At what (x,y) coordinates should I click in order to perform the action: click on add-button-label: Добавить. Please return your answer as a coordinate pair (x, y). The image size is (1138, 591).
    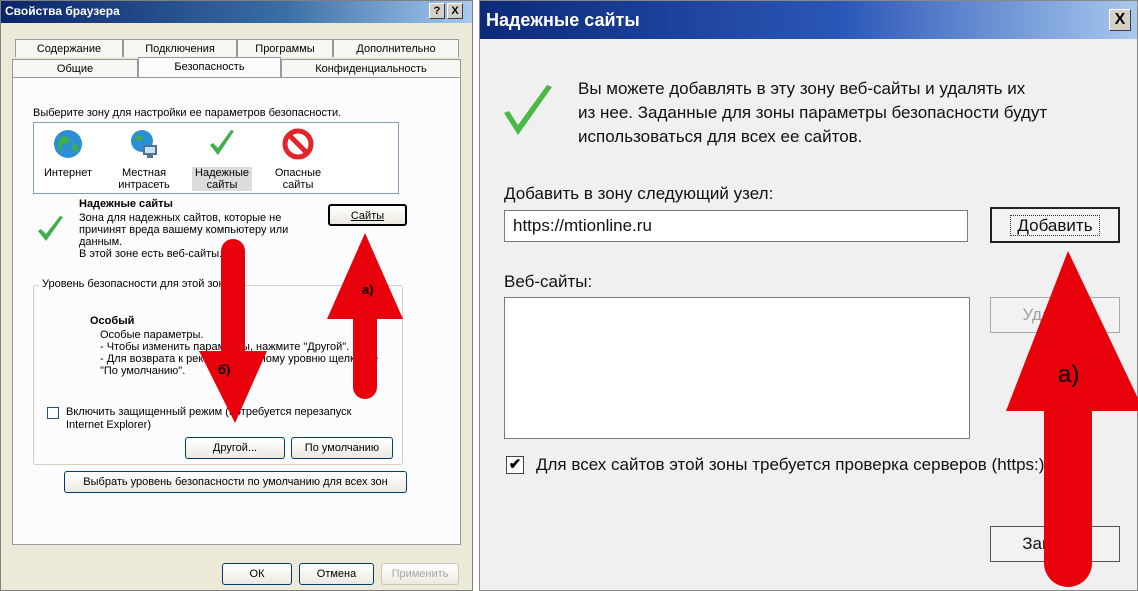
    Looking at the image, I should click on (1055, 225).